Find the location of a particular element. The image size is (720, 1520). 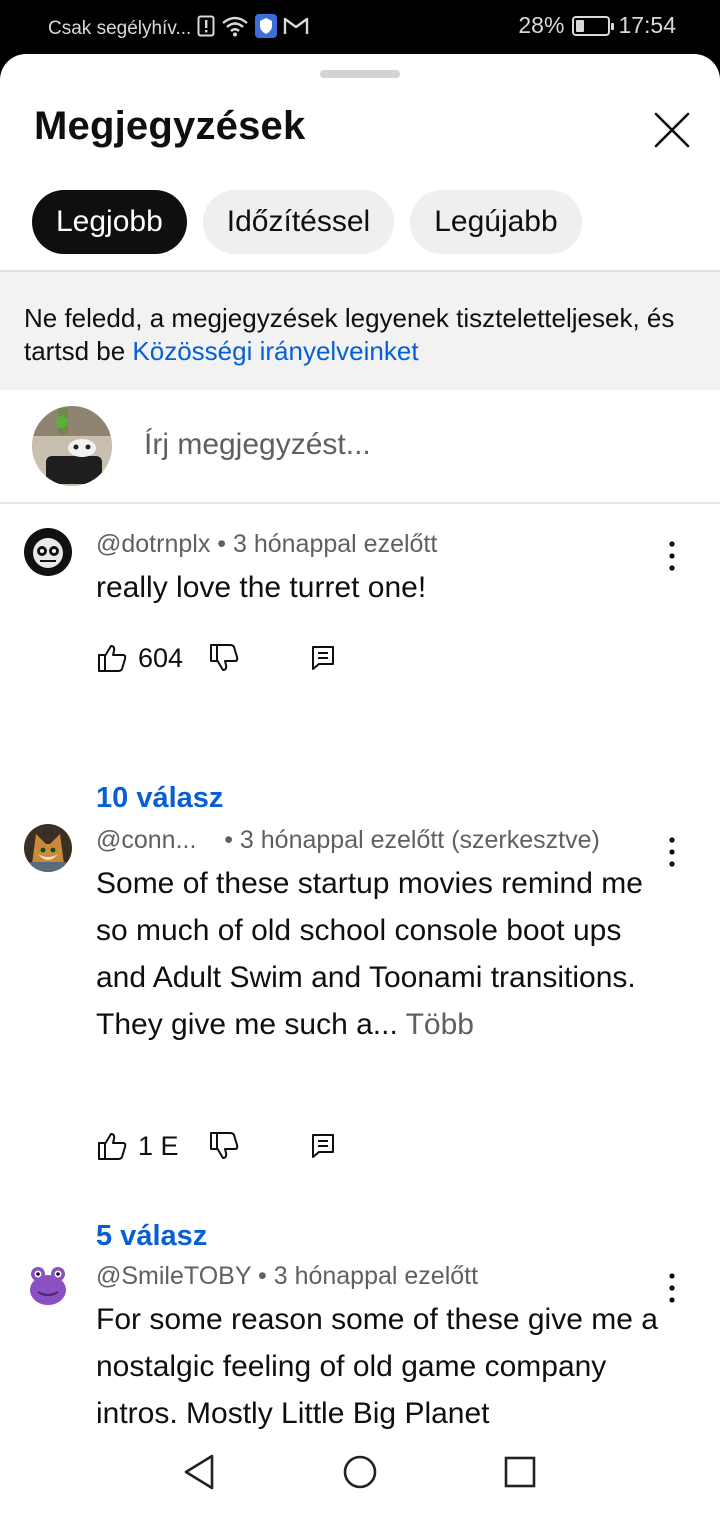

chip-newest: Legújabb is located at coordinates (496, 222).